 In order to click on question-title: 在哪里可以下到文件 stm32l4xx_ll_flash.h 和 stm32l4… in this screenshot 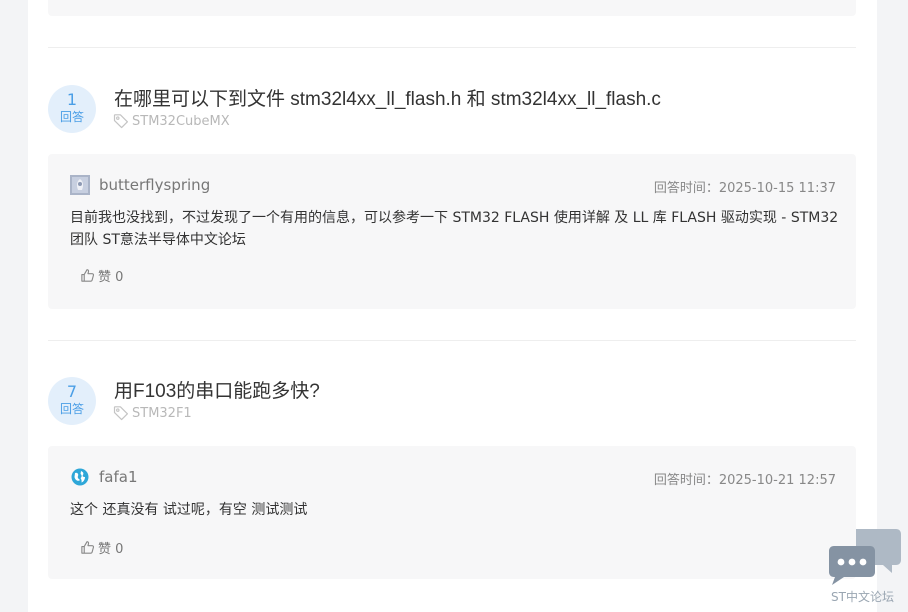, I will do `click(387, 97)`.